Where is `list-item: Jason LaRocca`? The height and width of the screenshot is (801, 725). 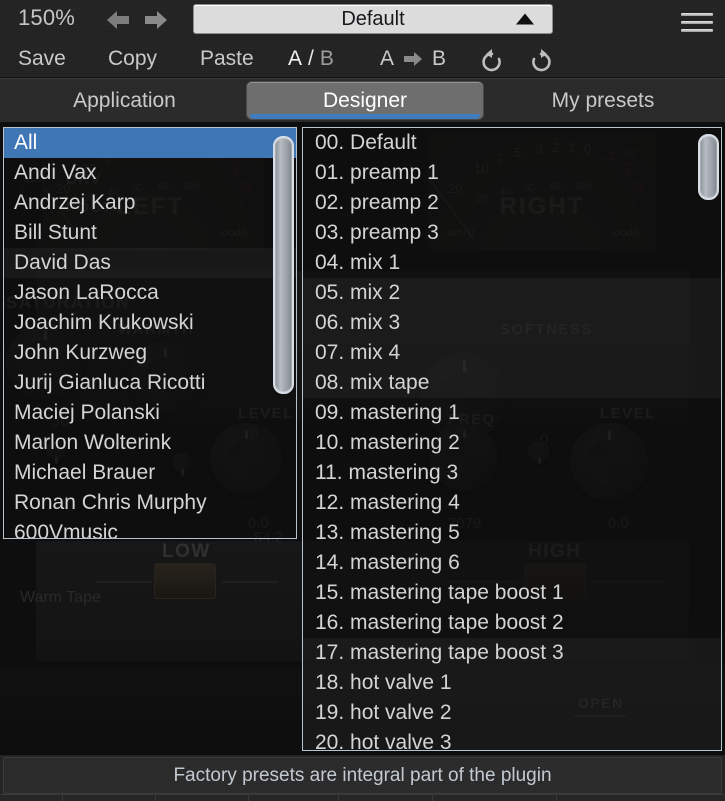 list-item: Jason LaRocca is located at coordinates (150, 293).